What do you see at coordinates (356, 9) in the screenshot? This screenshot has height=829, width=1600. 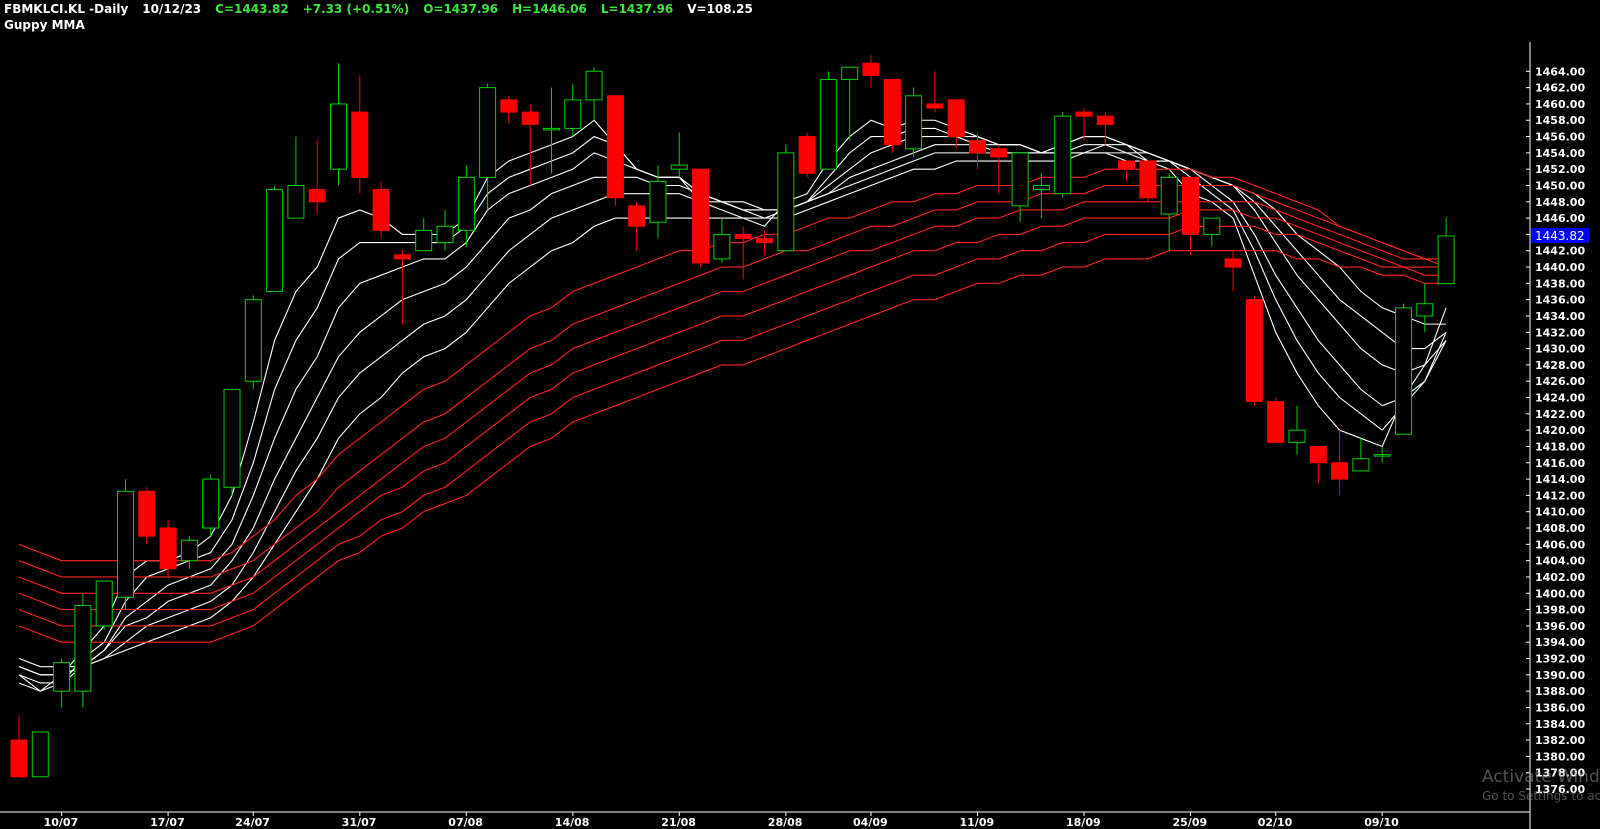 I see `change-value: +7.33 (+0.51%)` at bounding box center [356, 9].